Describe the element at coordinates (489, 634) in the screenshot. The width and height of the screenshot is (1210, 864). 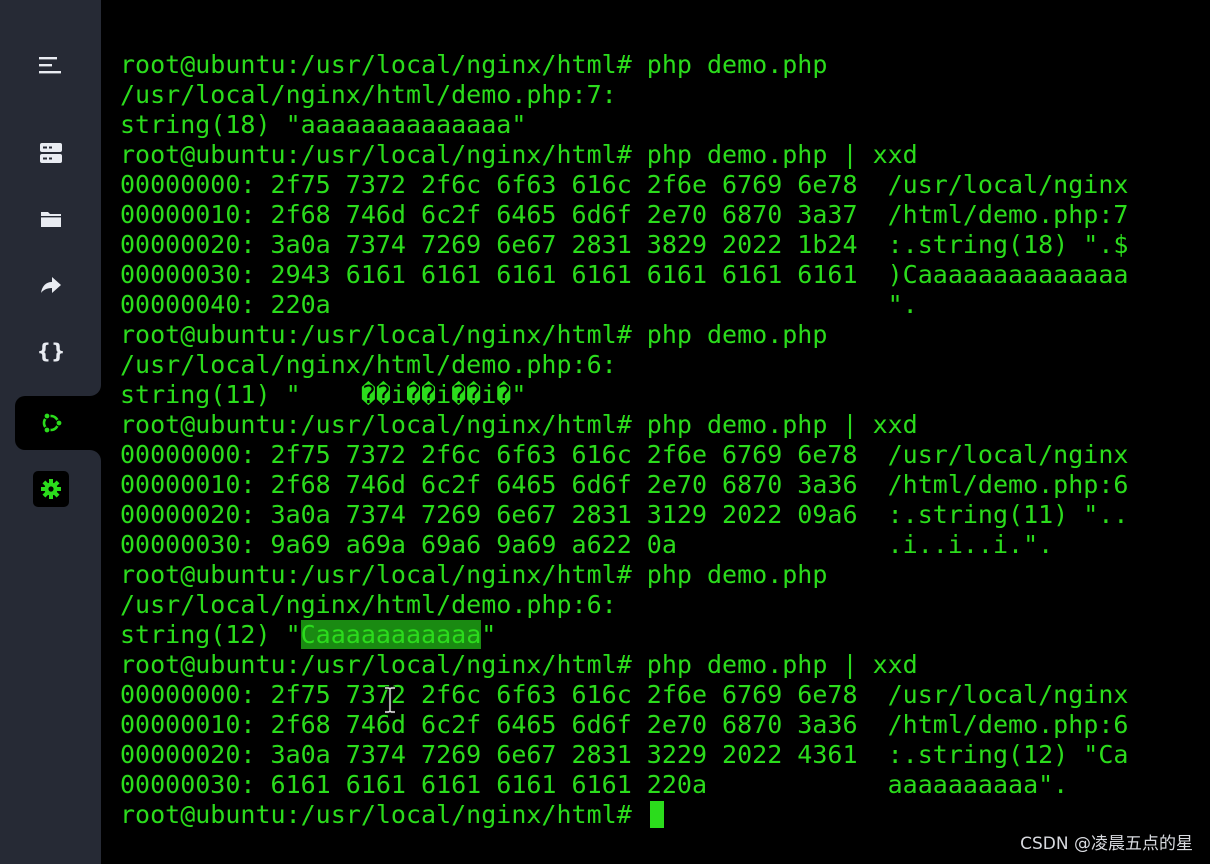
I see `selected-line-suffix: "` at that location.